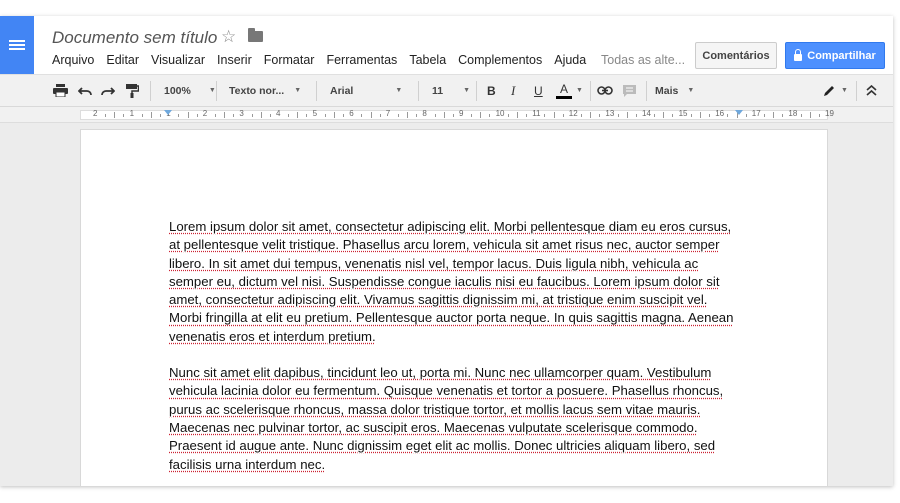 This screenshot has width=900, height=503. Describe the element at coordinates (228, 37) in the screenshot. I see `star-icon: ☆` at that location.